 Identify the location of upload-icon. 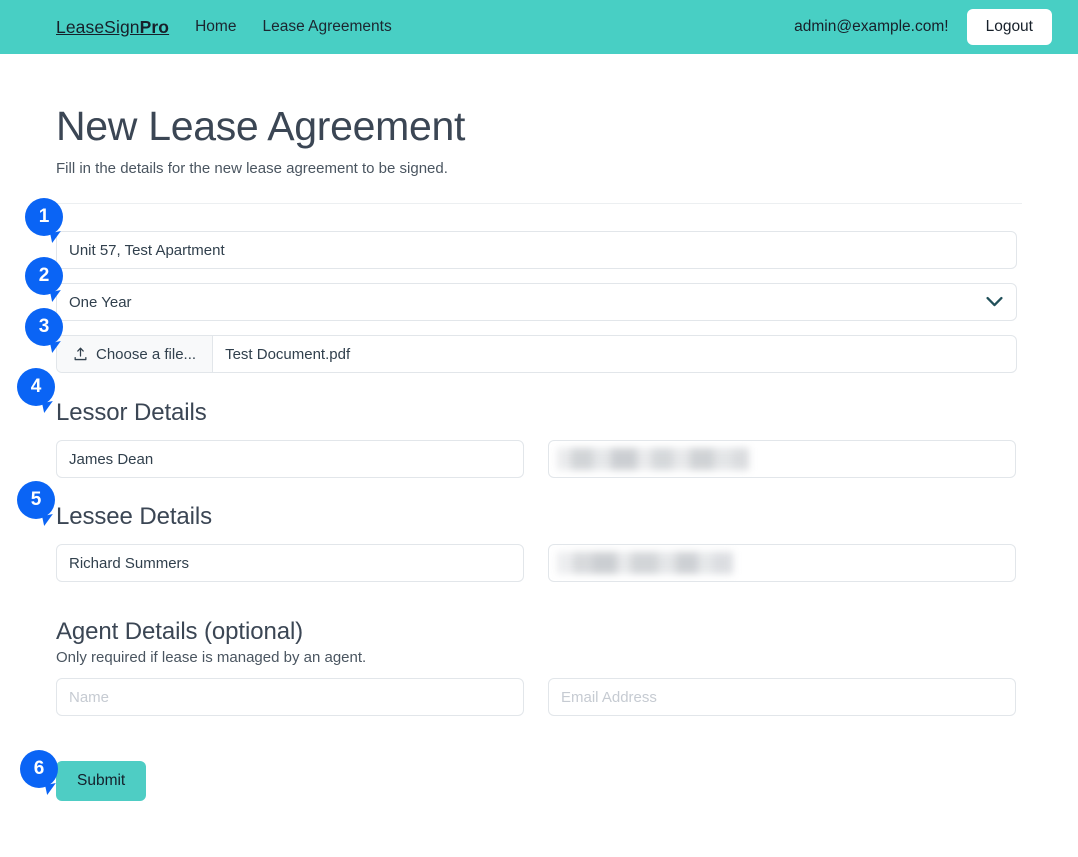
(80, 354).